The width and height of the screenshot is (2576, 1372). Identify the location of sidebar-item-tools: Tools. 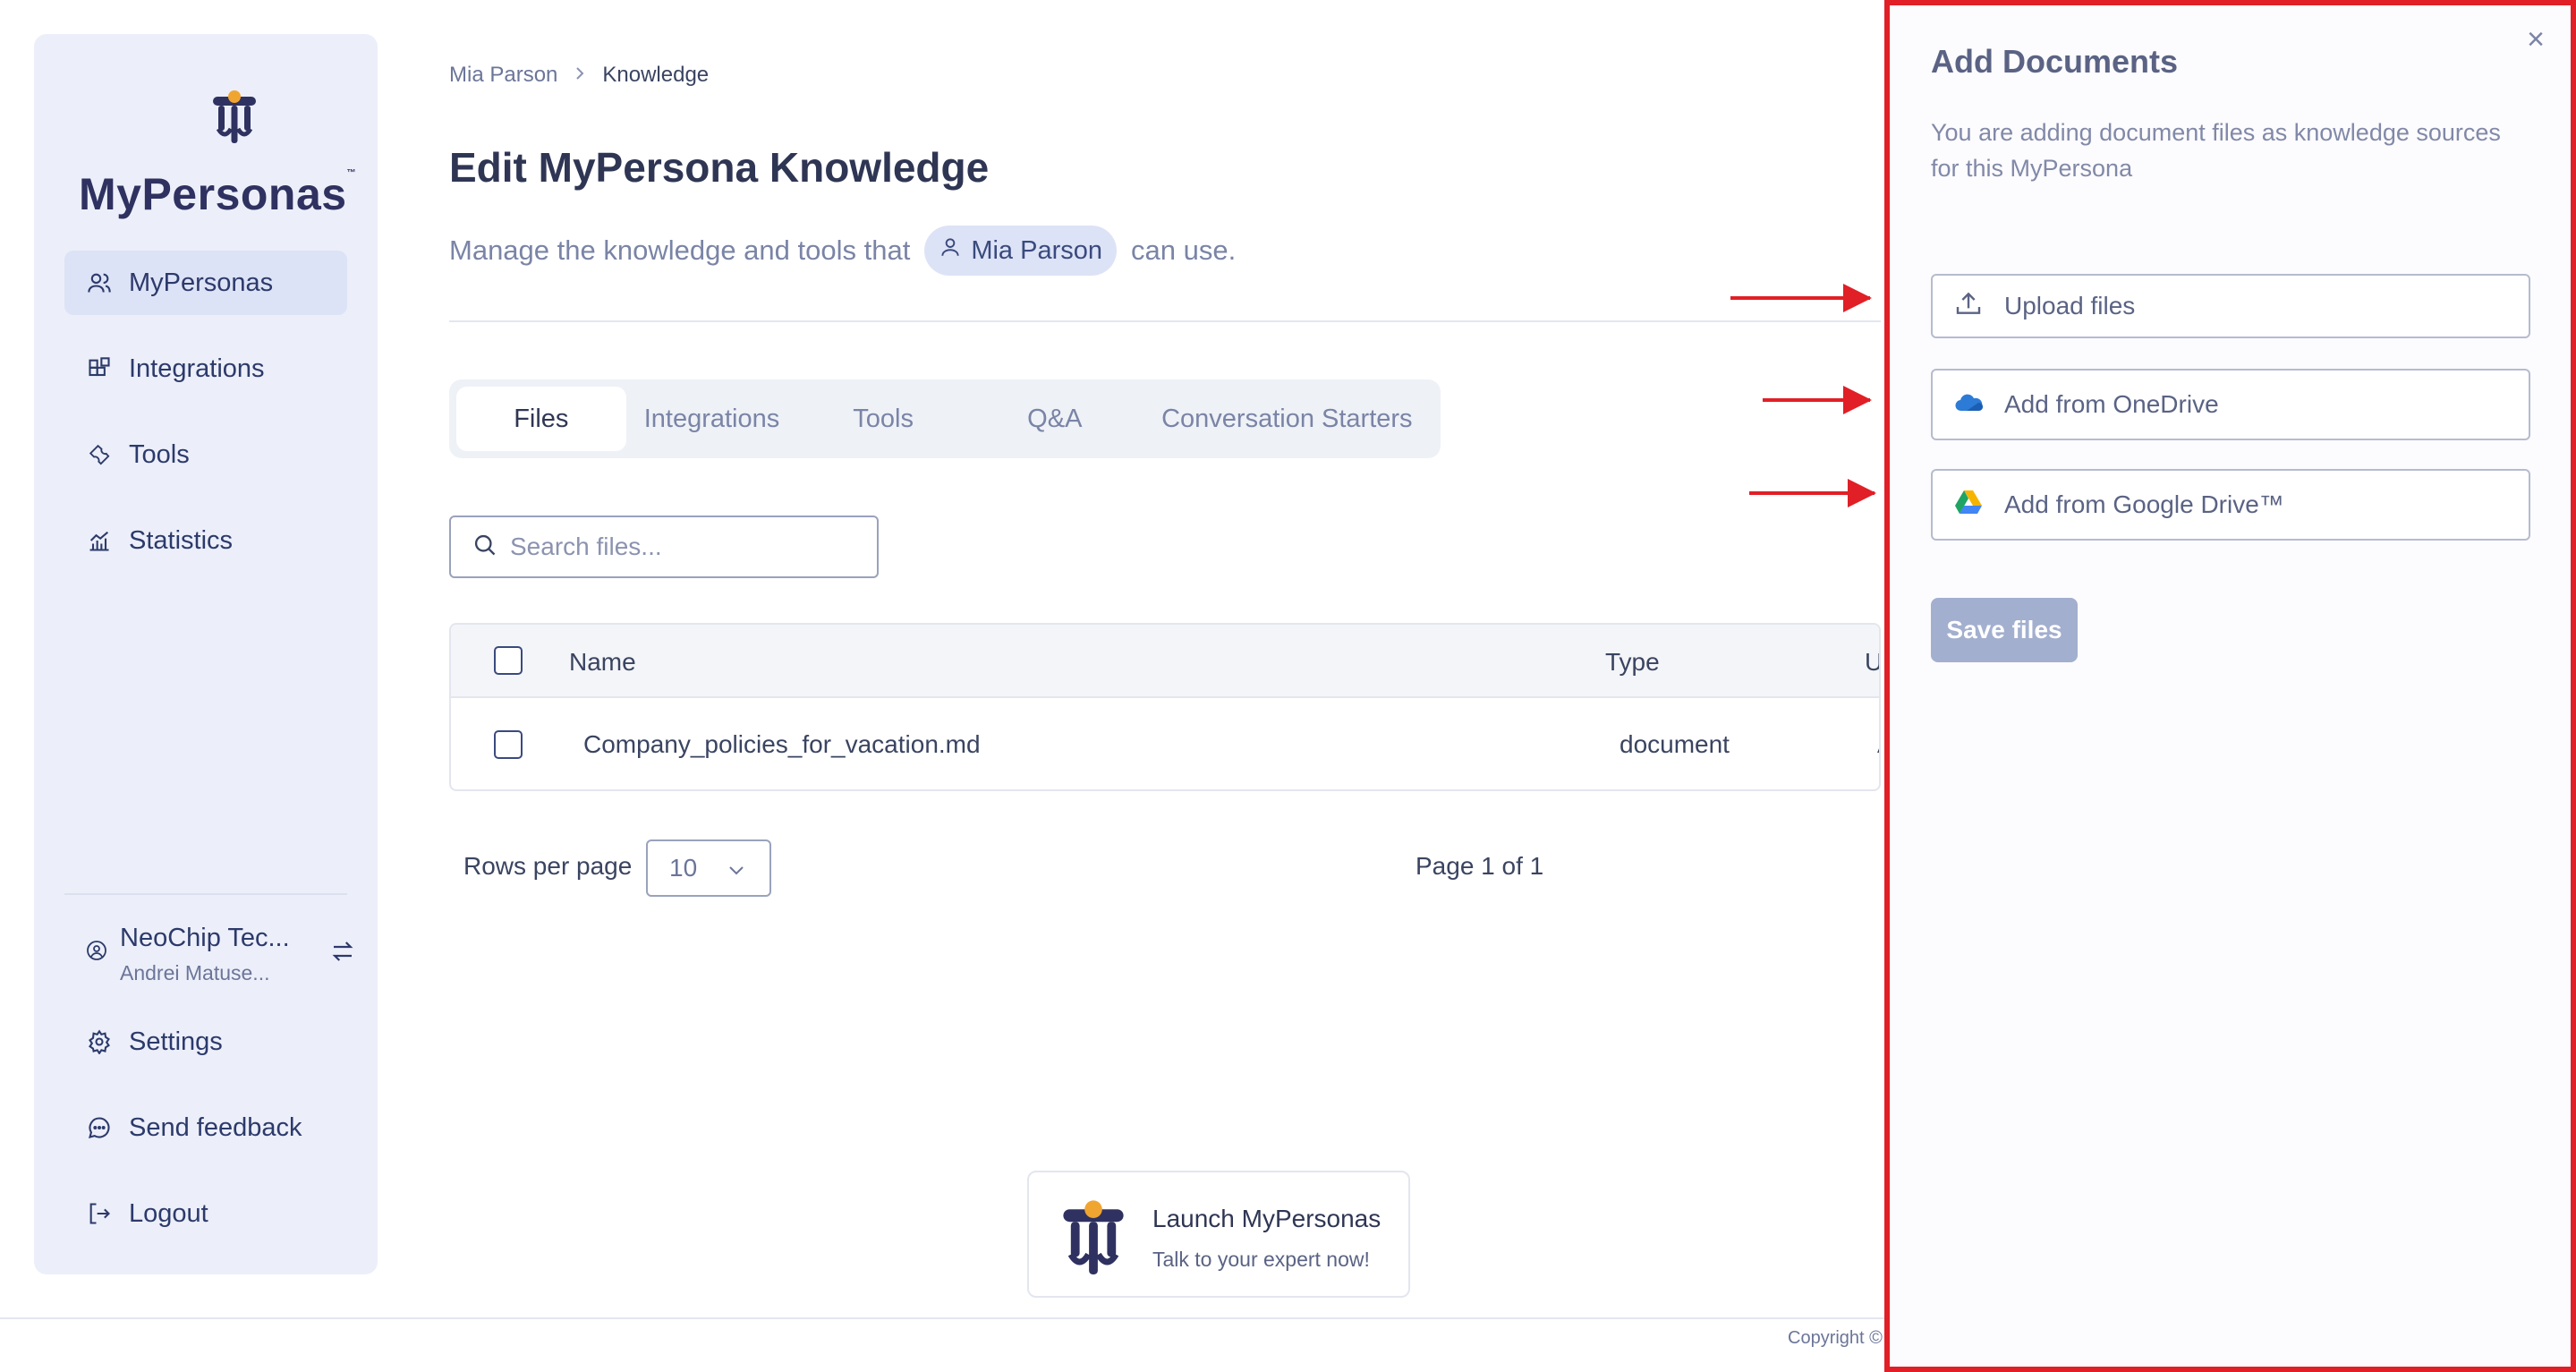
(205, 454).